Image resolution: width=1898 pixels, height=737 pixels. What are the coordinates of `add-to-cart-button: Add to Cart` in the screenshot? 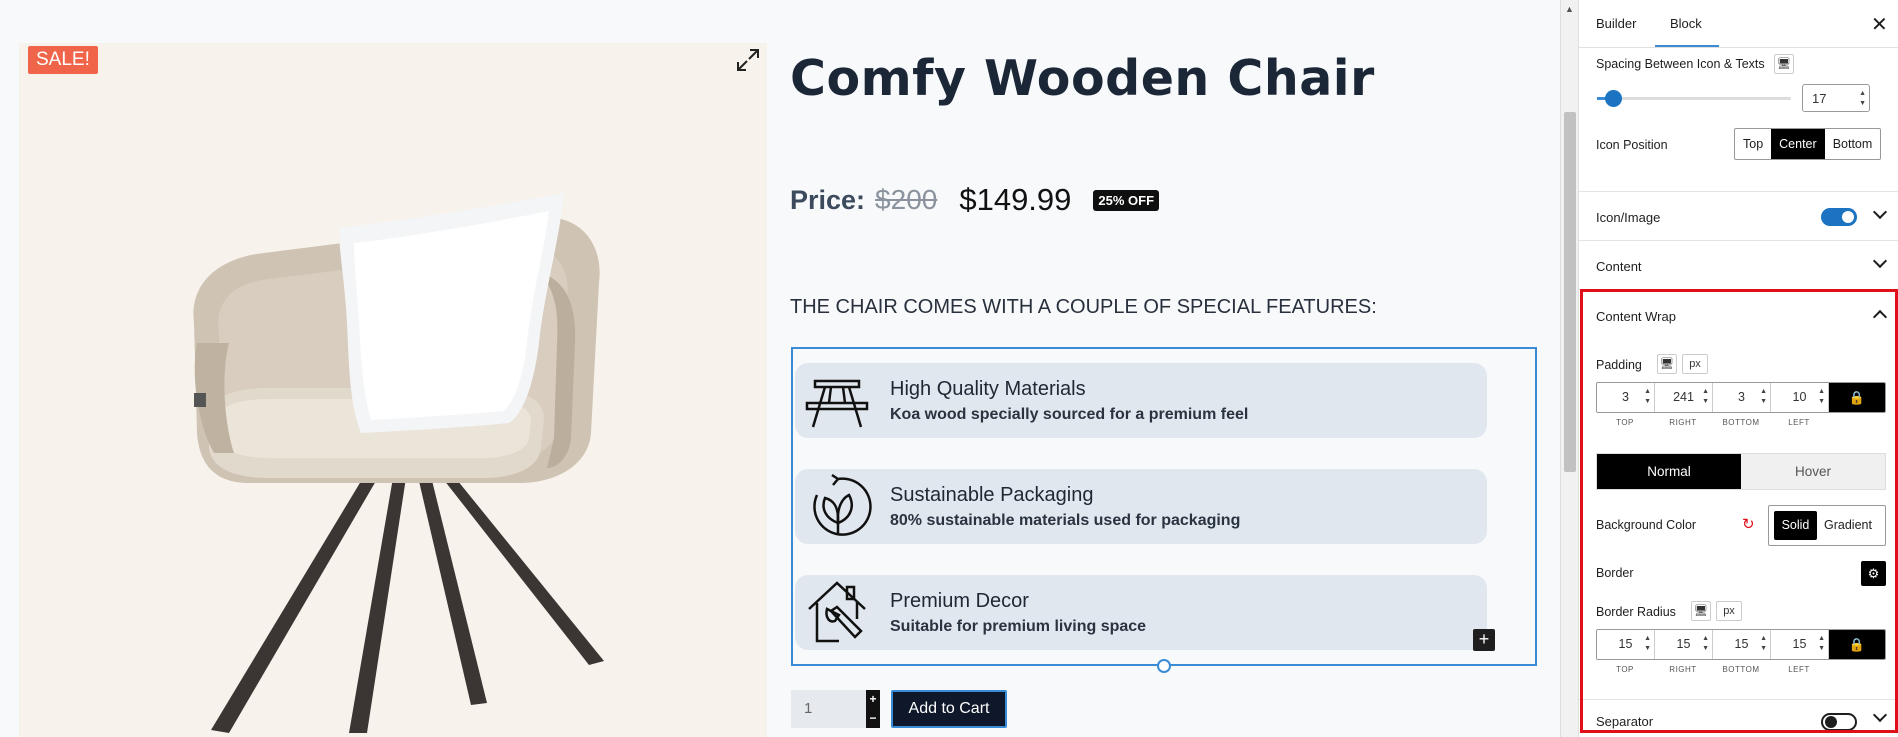 It's located at (949, 709).